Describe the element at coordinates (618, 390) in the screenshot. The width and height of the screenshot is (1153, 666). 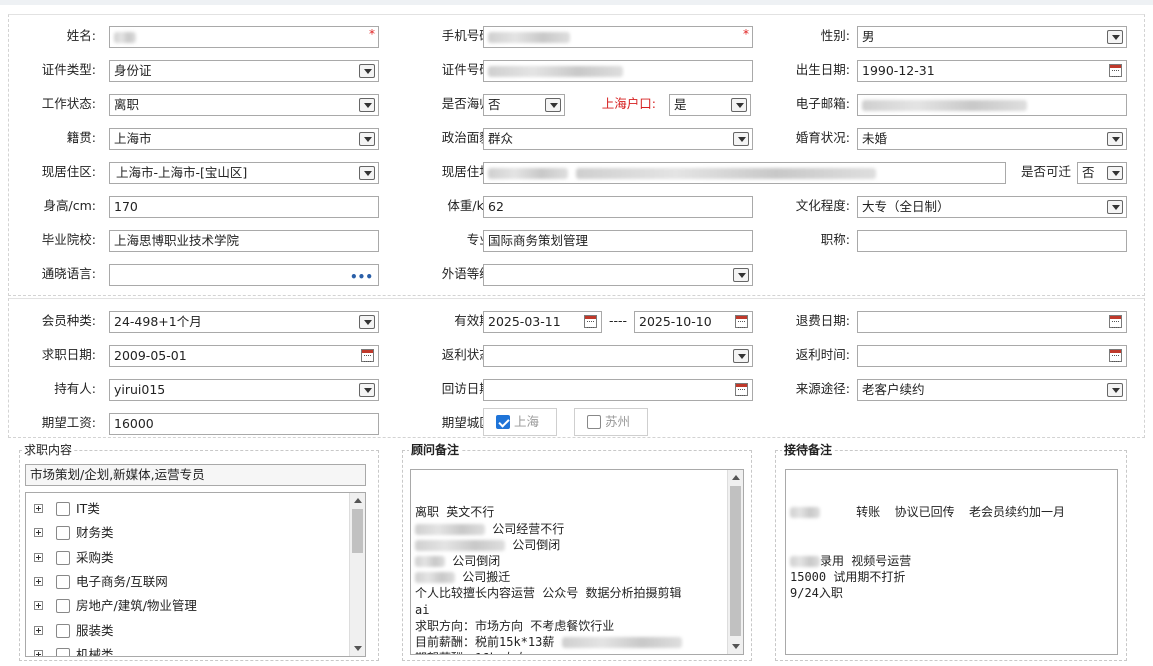
I see `visit-date-field` at that location.